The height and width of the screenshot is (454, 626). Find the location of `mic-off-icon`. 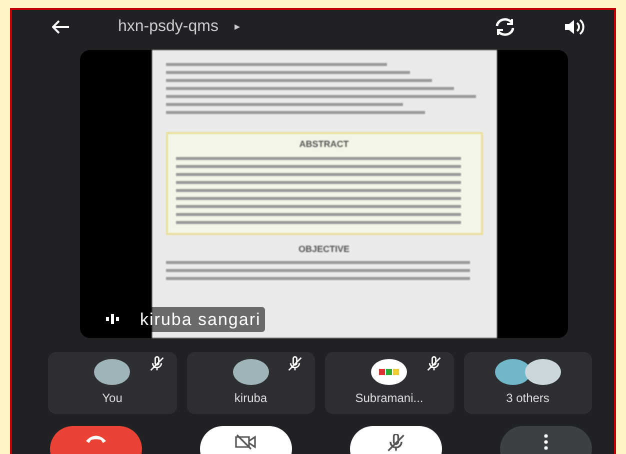

mic-off-icon is located at coordinates (396, 443).